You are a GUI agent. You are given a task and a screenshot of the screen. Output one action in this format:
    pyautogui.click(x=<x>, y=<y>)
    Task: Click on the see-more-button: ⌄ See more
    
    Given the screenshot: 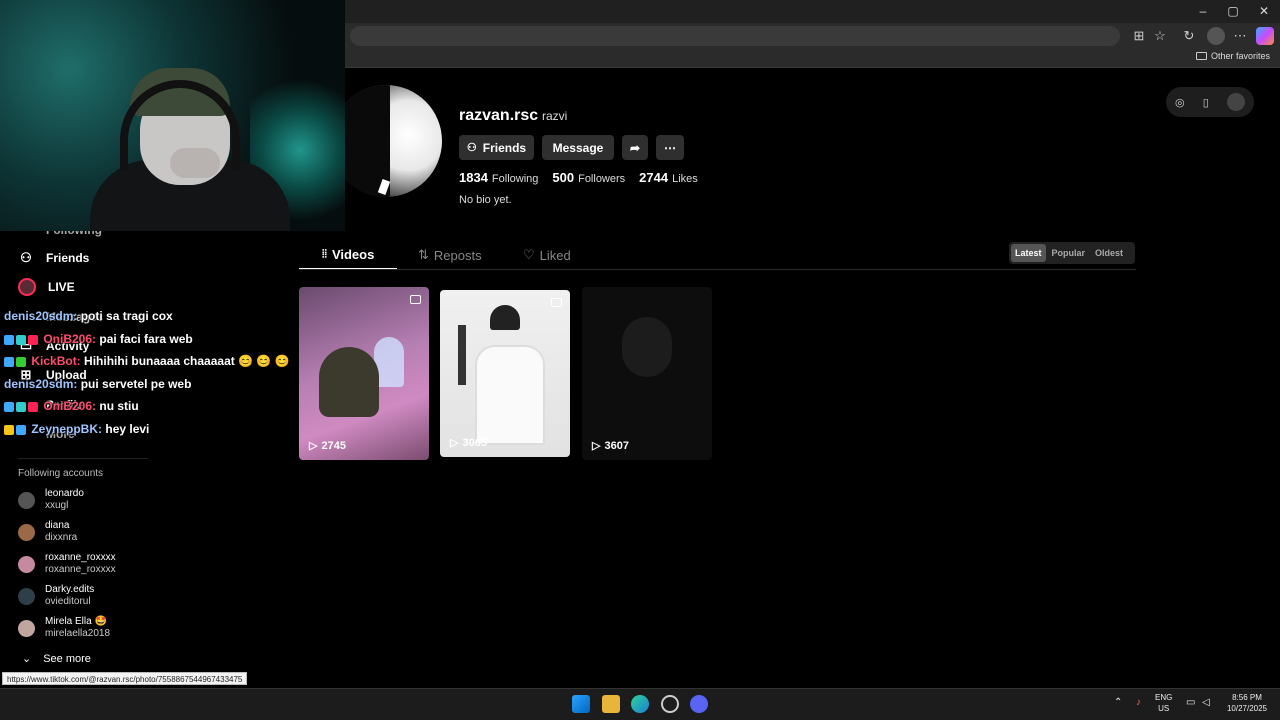 What is the action you would take?
    pyautogui.click(x=56, y=659)
    